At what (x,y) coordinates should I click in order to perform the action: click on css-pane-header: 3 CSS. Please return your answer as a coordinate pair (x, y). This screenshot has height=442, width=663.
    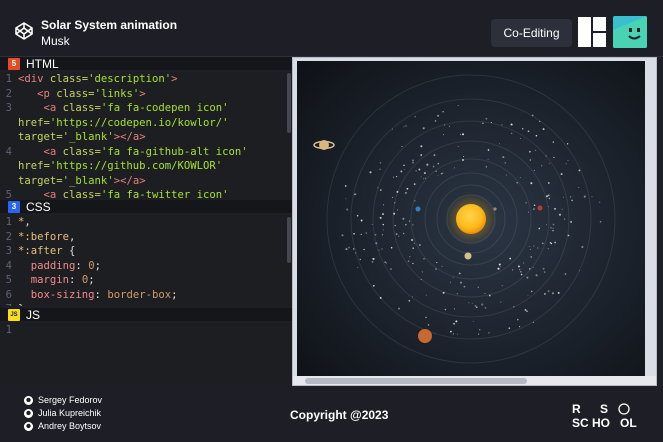
    Looking at the image, I should click on (146, 206).